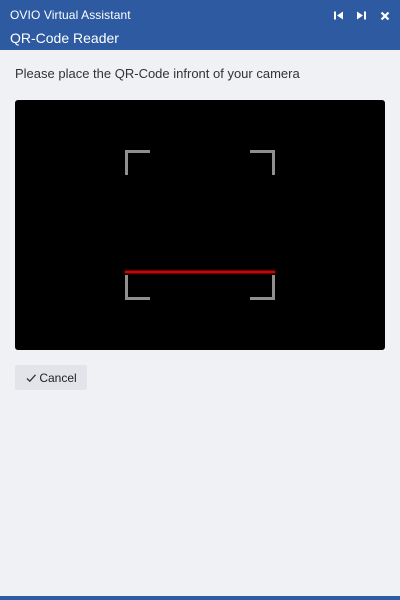  I want to click on scan-frame-corner-bottom-right, so click(262, 287).